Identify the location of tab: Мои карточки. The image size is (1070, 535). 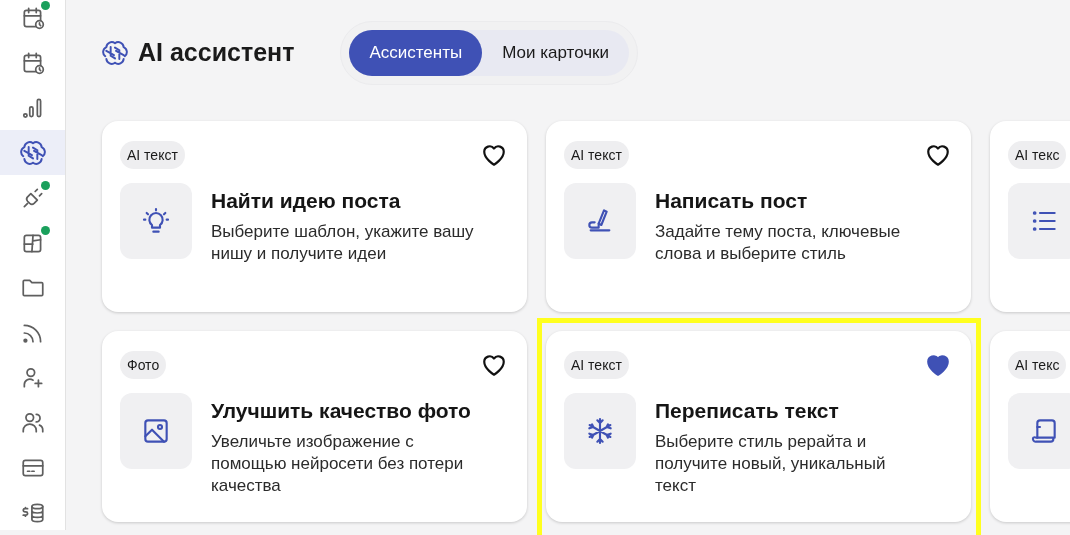
(556, 53).